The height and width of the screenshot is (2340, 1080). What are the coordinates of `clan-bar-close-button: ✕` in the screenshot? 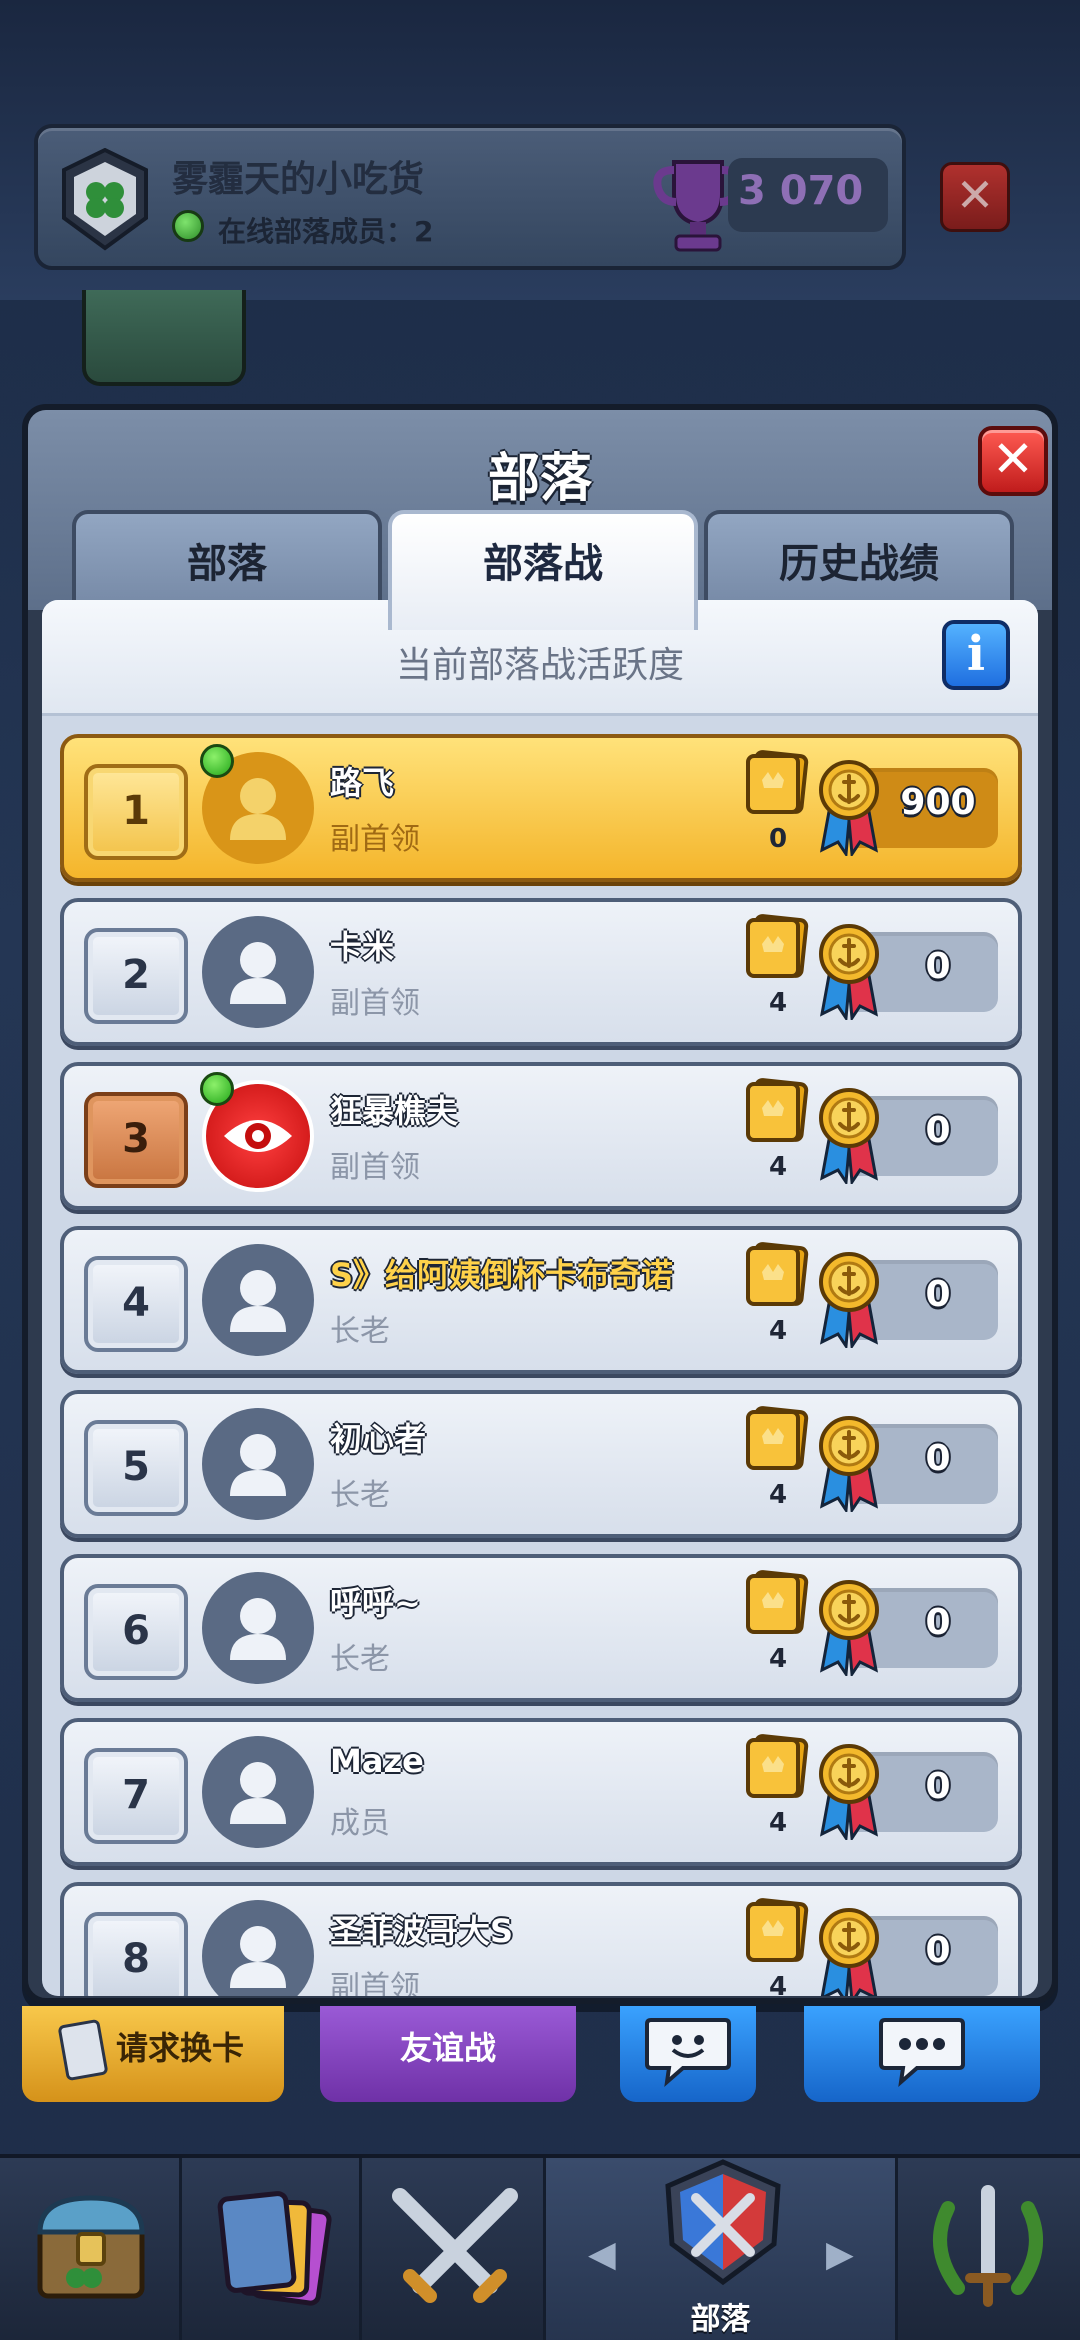 It's located at (975, 197).